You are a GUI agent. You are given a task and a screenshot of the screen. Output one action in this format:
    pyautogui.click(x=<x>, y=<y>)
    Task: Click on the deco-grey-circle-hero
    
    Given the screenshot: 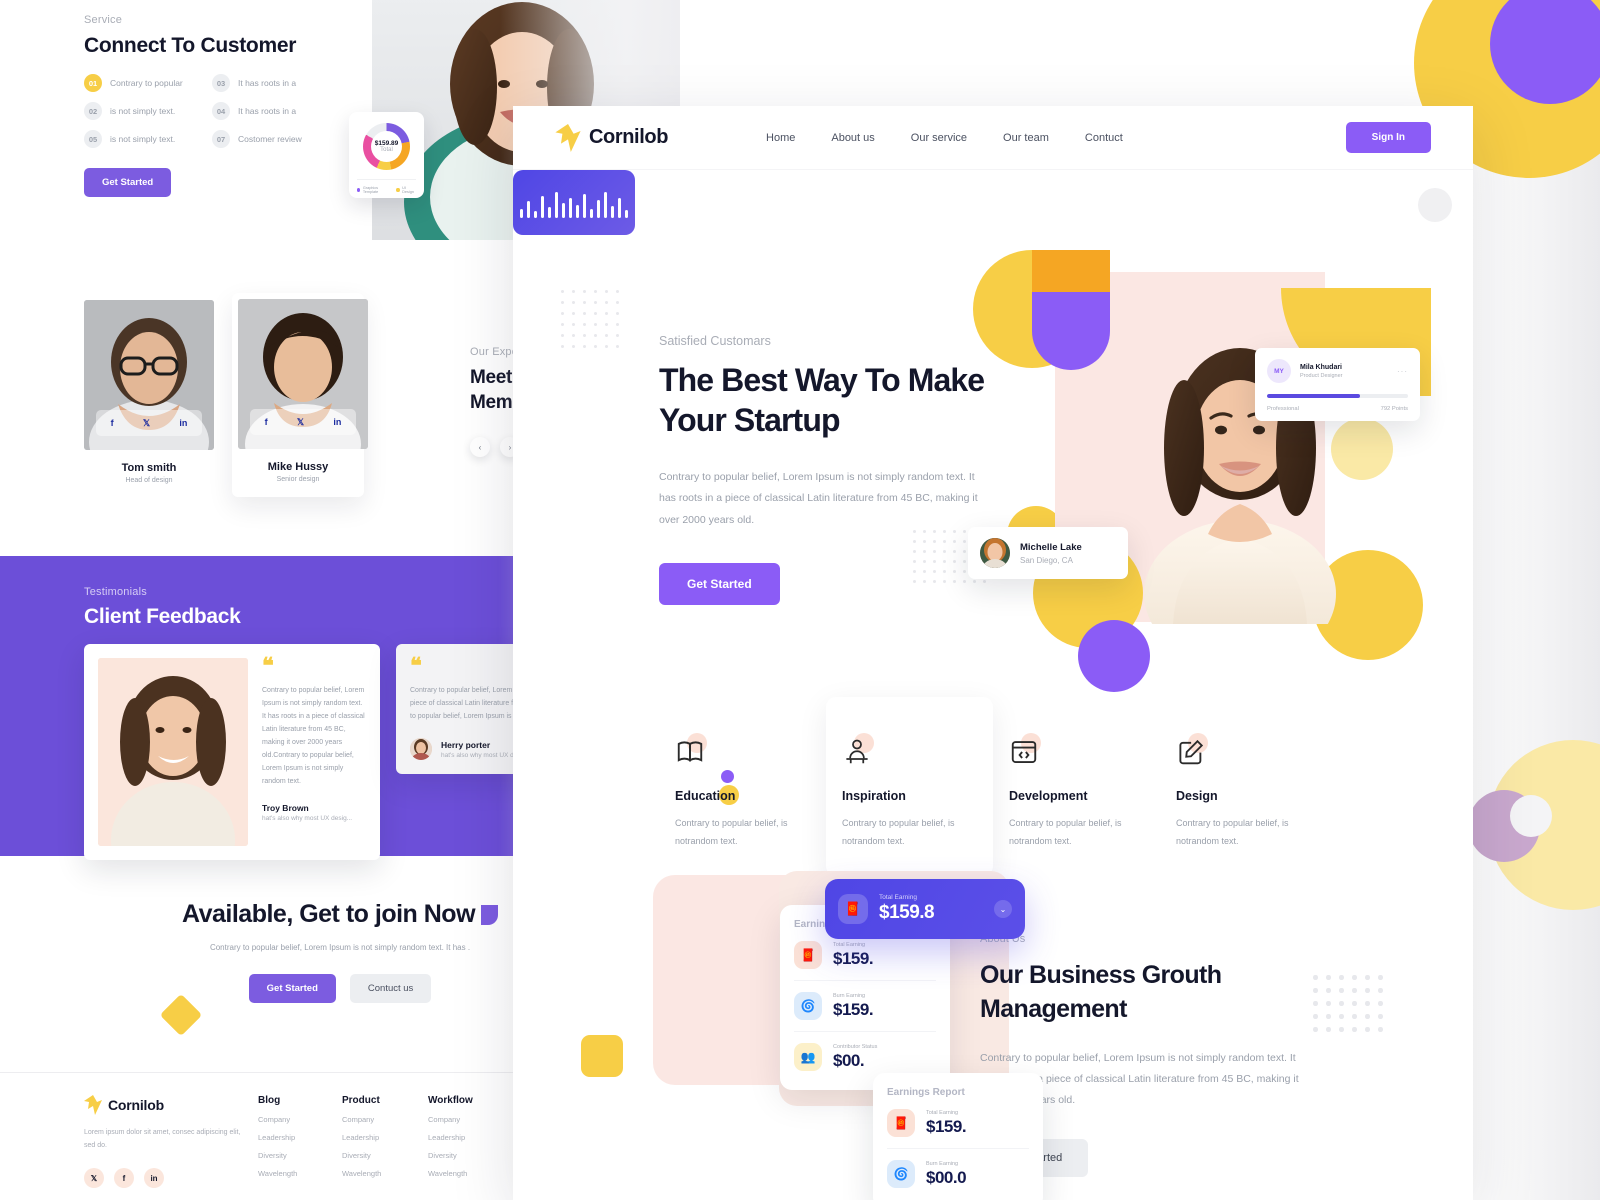 What is the action you would take?
    pyautogui.click(x=1435, y=205)
    